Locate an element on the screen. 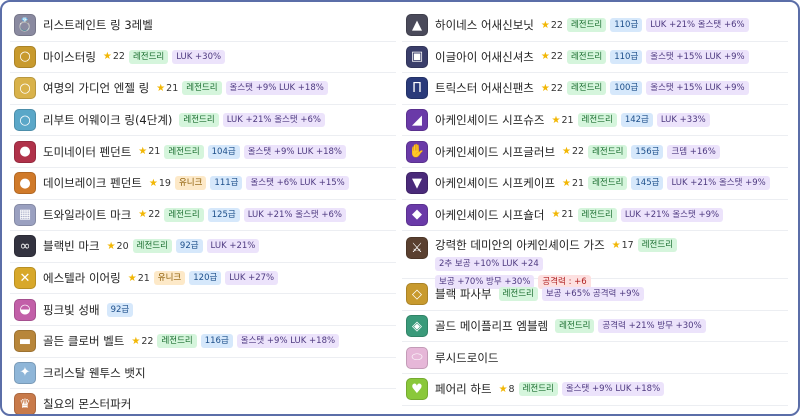  equipment-info: 이글아이 어새신셔츠 ★ 22 레전드리 110급 올스탯 +15% LUK +9% is located at coordinates (592, 57).